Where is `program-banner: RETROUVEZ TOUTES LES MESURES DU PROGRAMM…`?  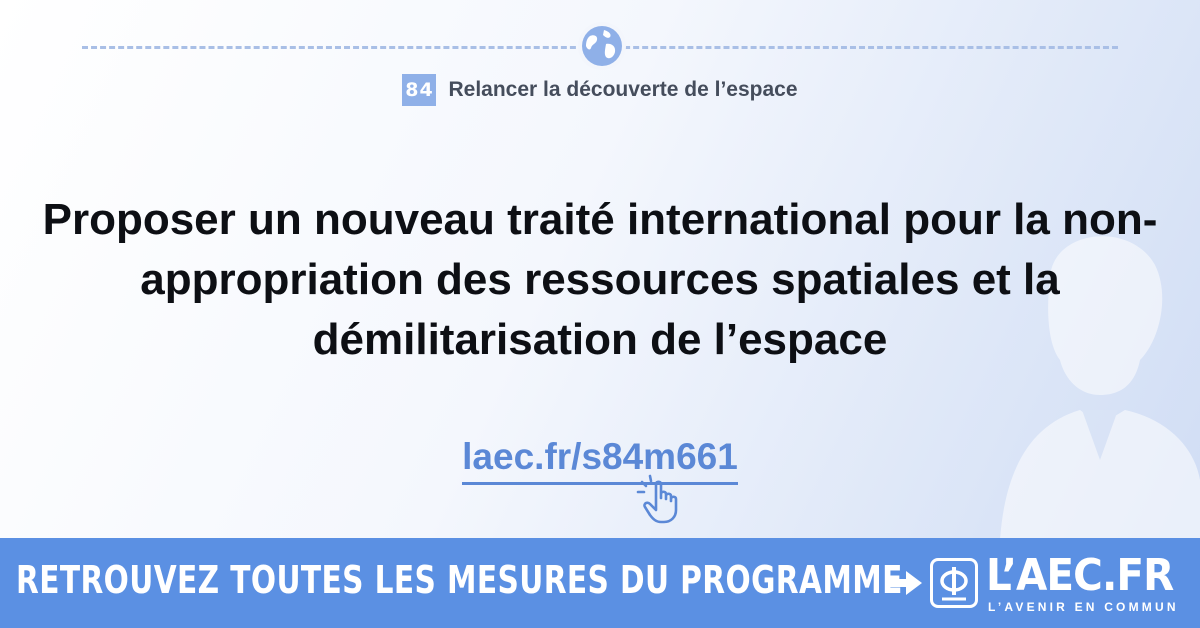
program-banner: RETROUVEZ TOUTES LES MESURES DU PROGRAMM… is located at coordinates (600, 583).